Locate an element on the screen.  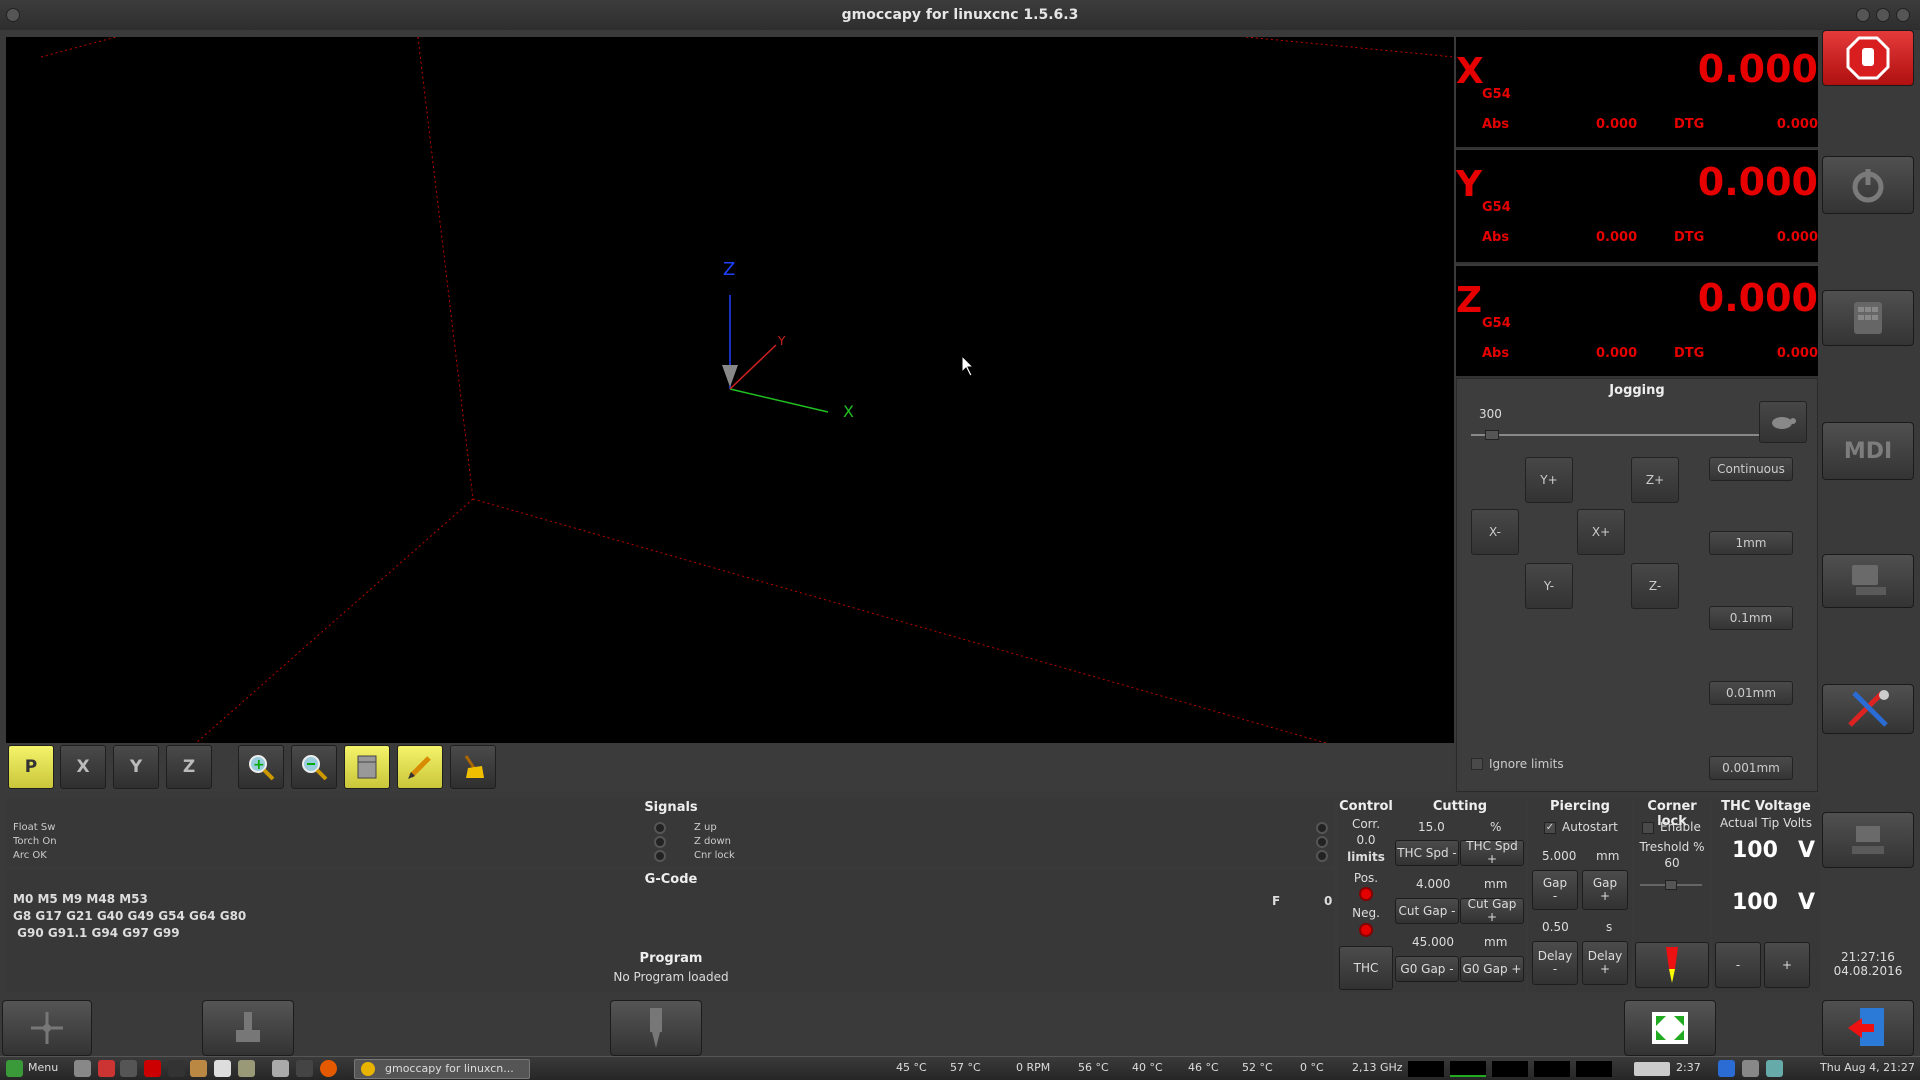
signal-arc-ok: Arc OK is located at coordinates (30, 855).